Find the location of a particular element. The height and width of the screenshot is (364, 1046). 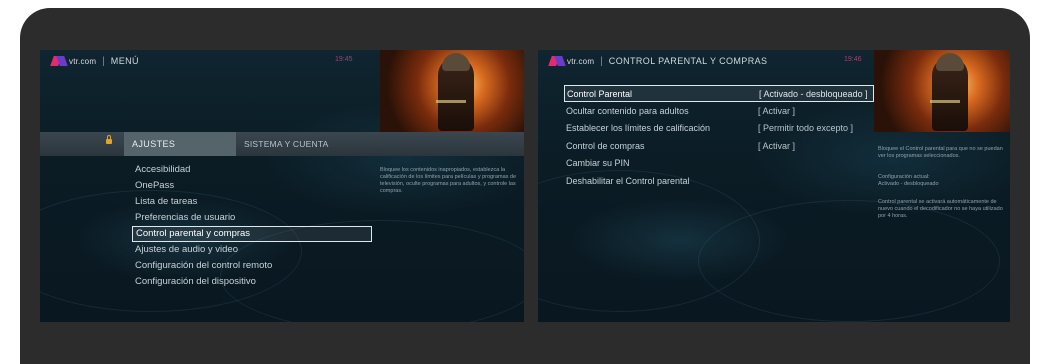

option-value: [ Permitir todo excepto ] is located at coordinates (806, 128).